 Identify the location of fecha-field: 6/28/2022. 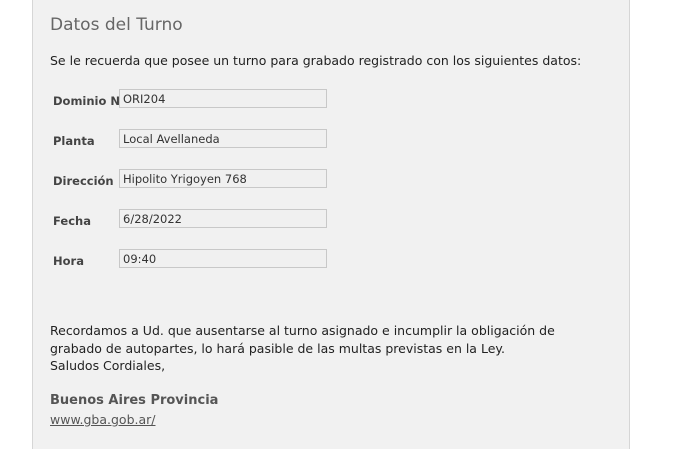
(223, 218).